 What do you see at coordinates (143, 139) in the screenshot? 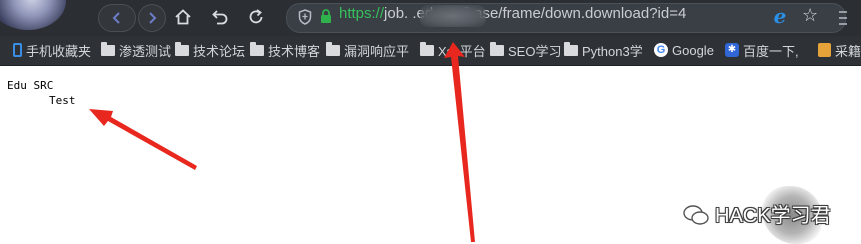
I see `annotation-arrow-text` at bounding box center [143, 139].